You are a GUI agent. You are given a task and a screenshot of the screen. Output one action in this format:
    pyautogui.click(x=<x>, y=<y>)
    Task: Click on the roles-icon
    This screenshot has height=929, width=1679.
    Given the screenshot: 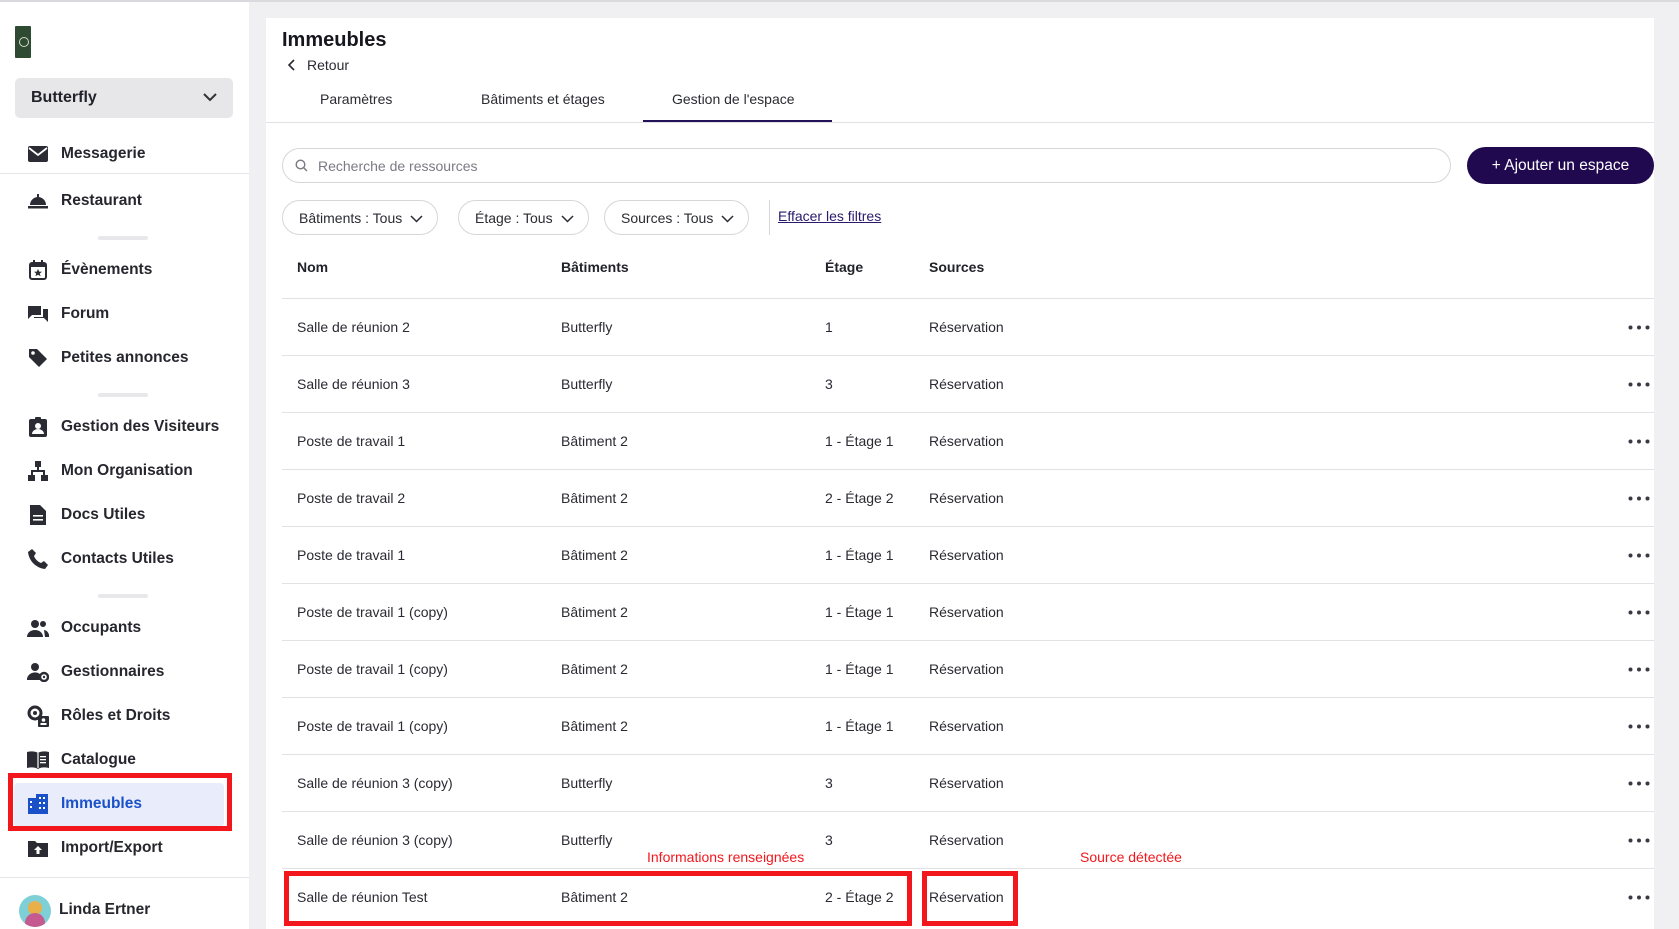 What is the action you would take?
    pyautogui.click(x=38, y=716)
    